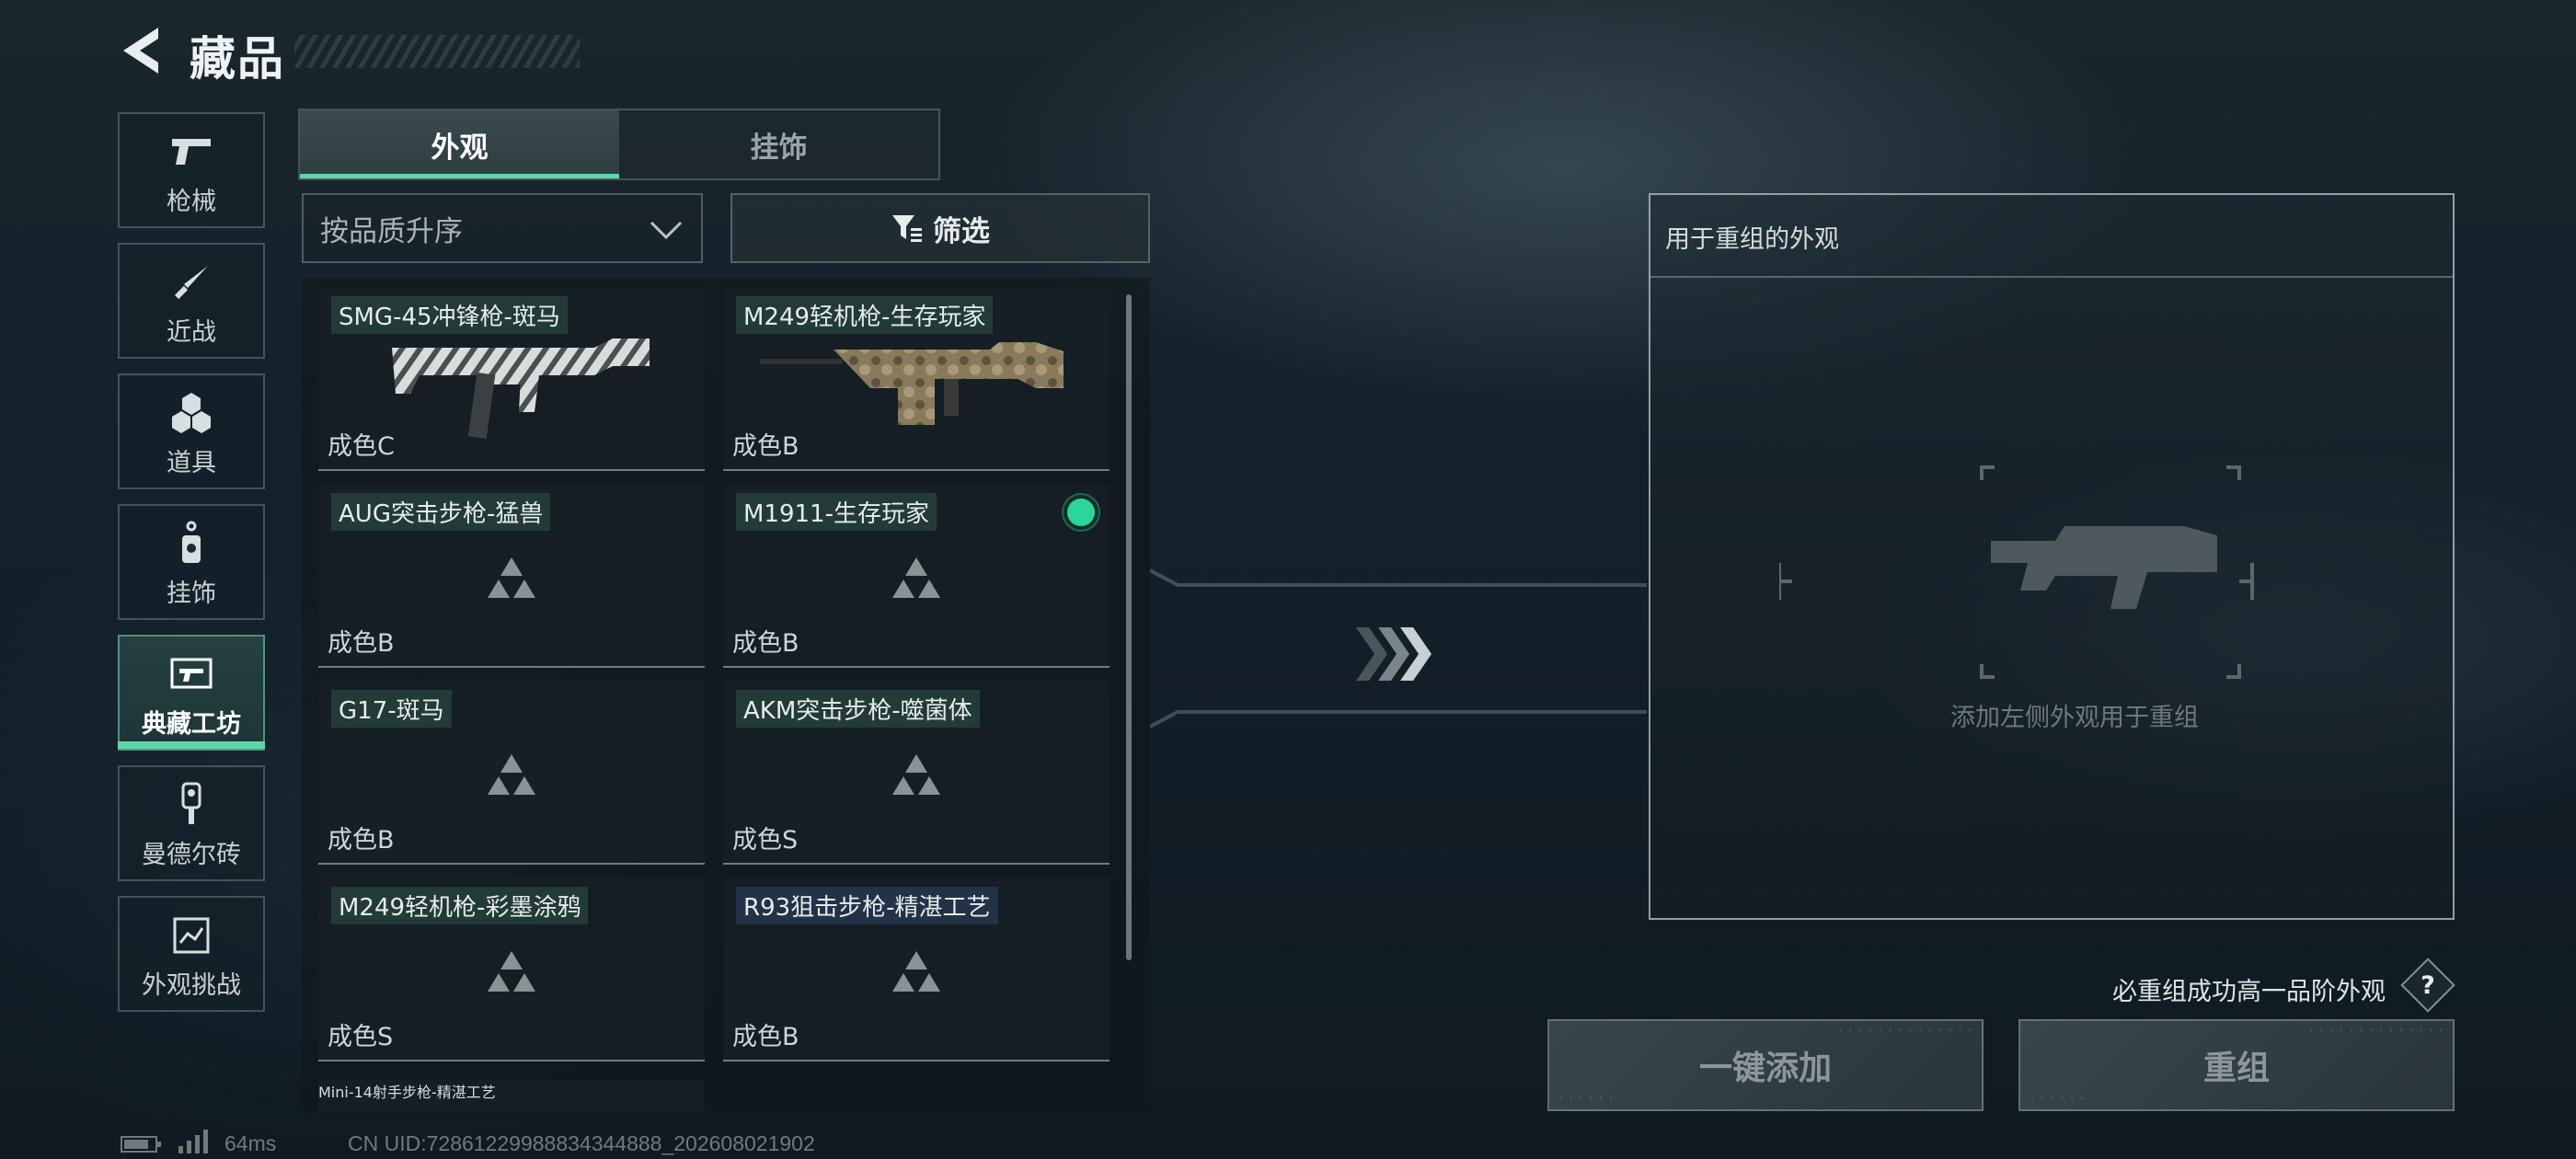 This screenshot has height=1159, width=2576. What do you see at coordinates (1765, 1068) in the screenshot?
I see `add-all-label: 一键添加` at bounding box center [1765, 1068].